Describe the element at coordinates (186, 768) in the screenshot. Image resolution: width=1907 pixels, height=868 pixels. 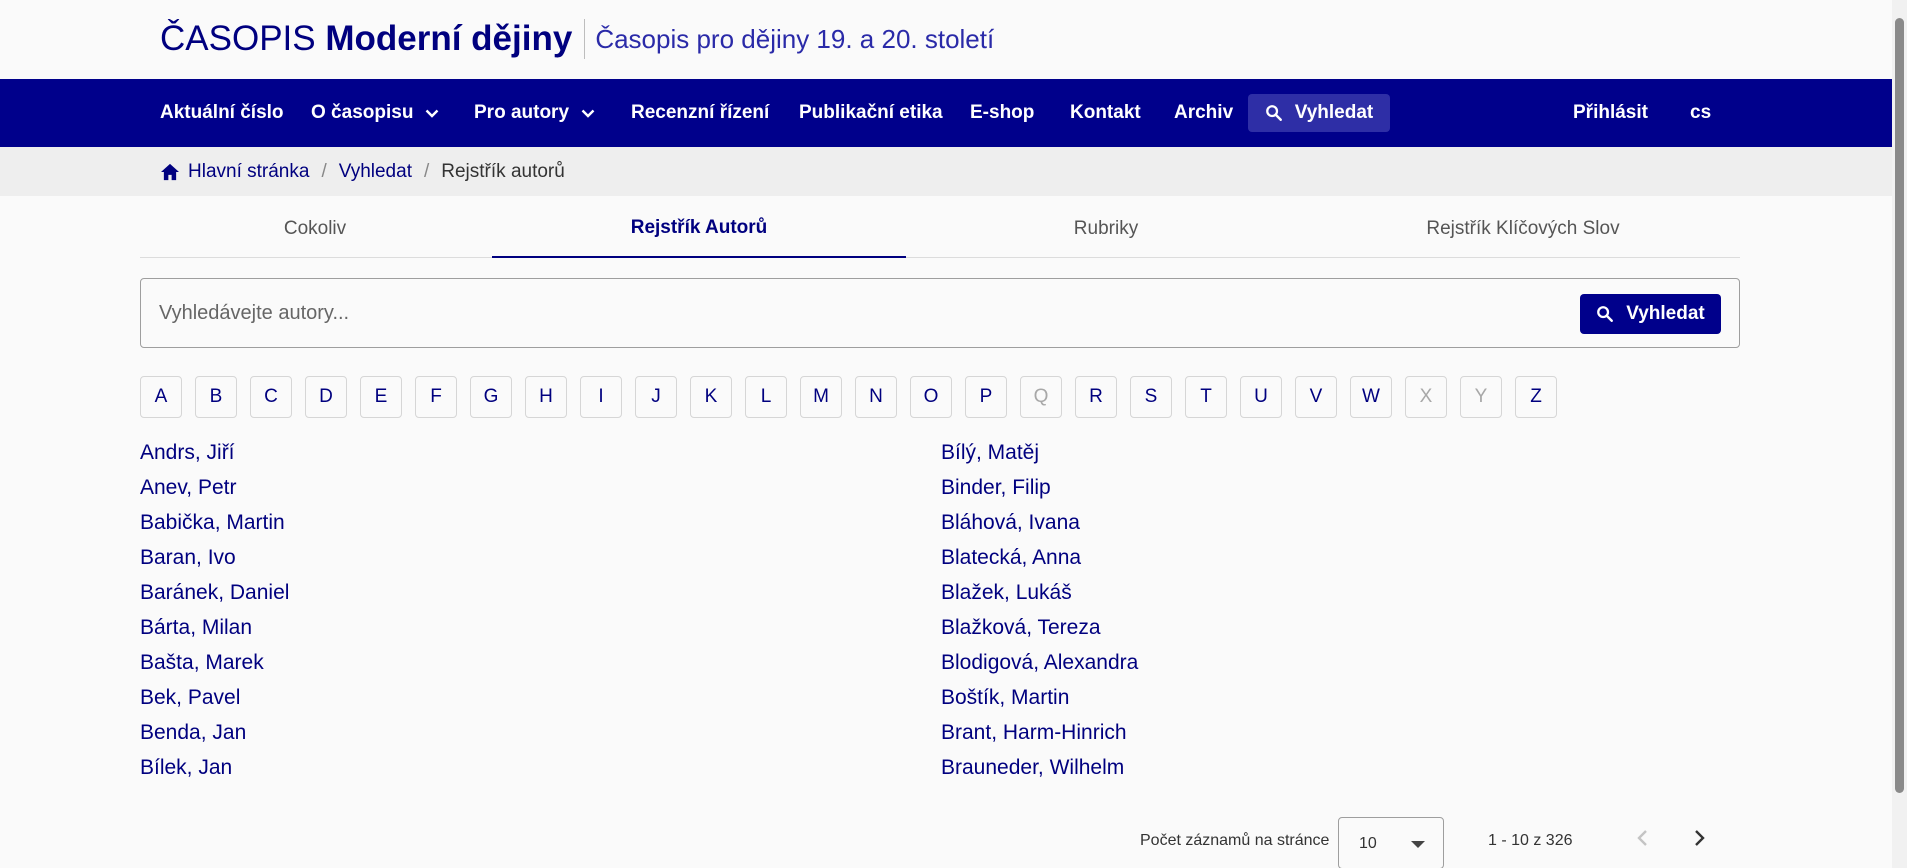
I see `author-link: Bílek, Jan` at that location.